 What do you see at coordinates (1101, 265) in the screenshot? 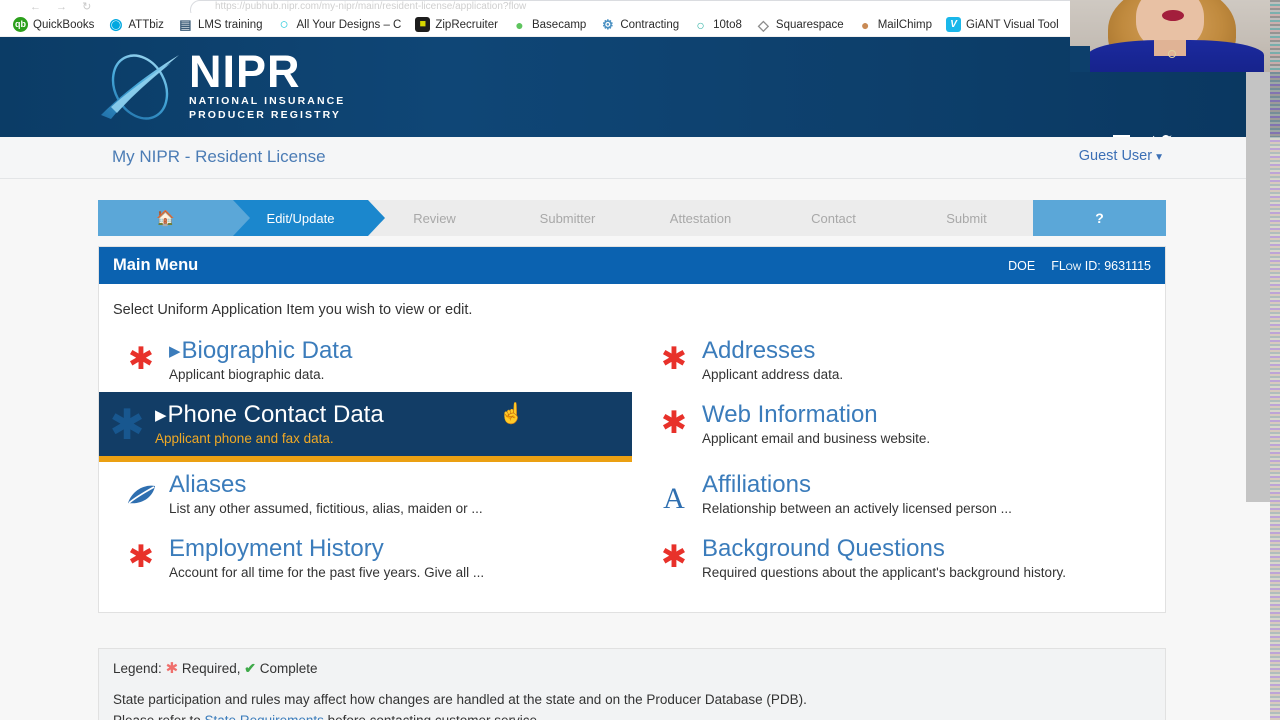
I see `flow-id: FLow ID: 9631115` at bounding box center [1101, 265].